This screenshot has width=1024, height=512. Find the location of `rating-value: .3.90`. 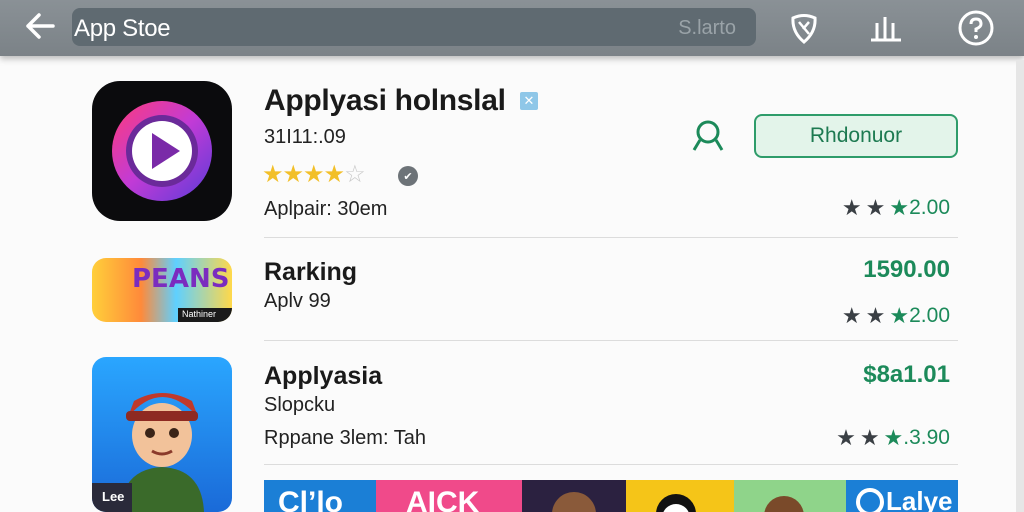

rating-value: .3.90 is located at coordinates (926, 437).